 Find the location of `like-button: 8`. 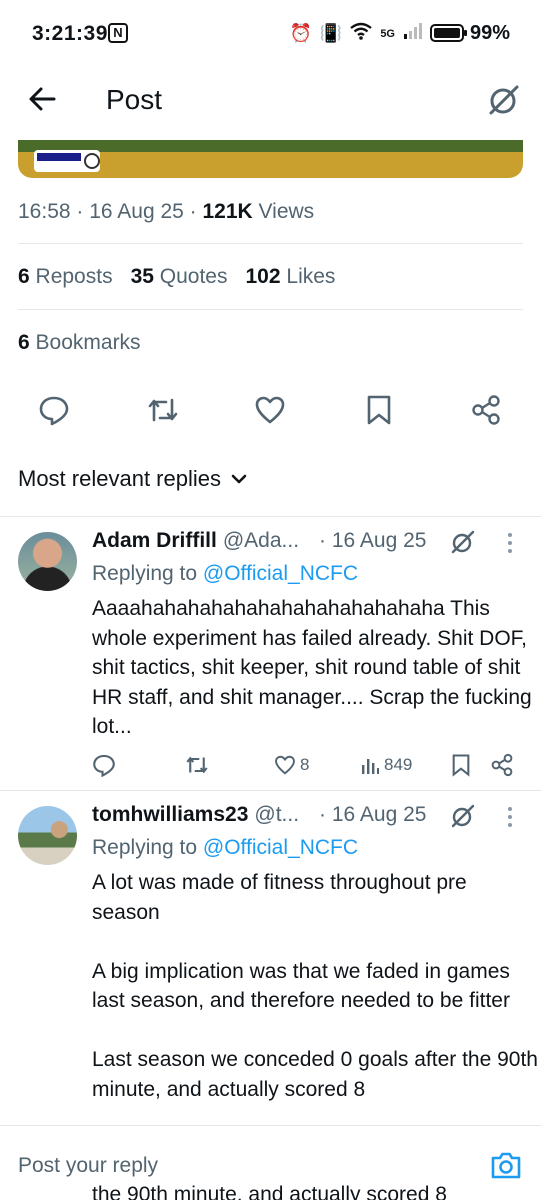

like-button: 8 is located at coordinates (291, 765).